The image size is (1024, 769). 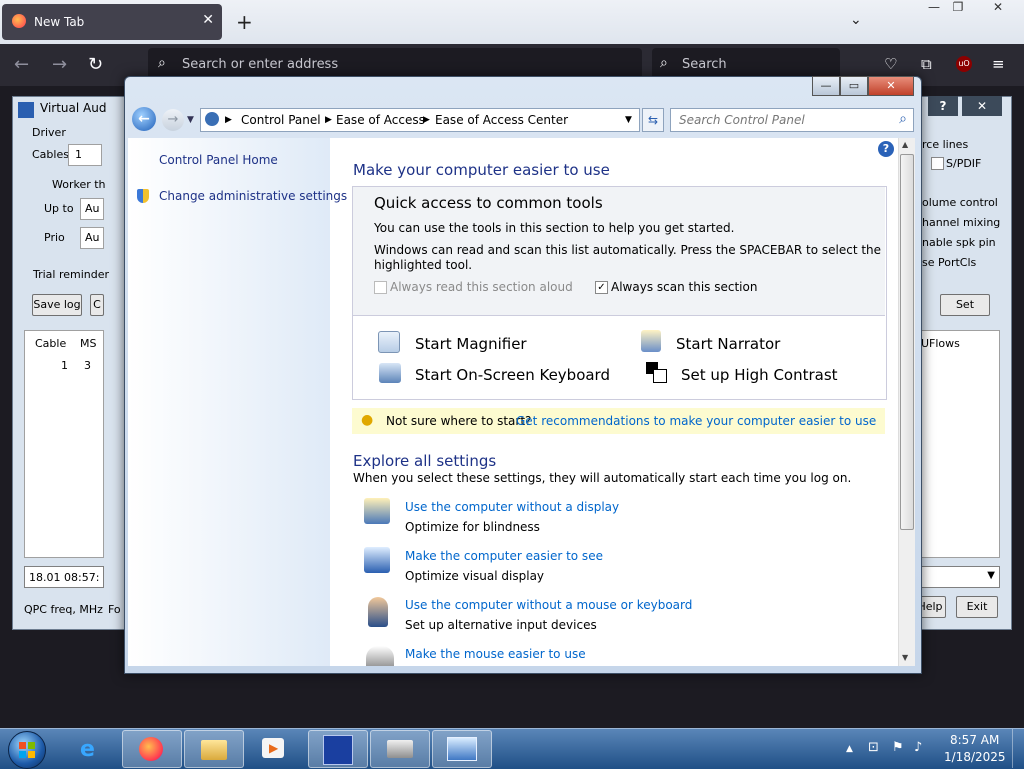 I want to click on always-read-label: Always read this section aloud, so click(x=481, y=287).